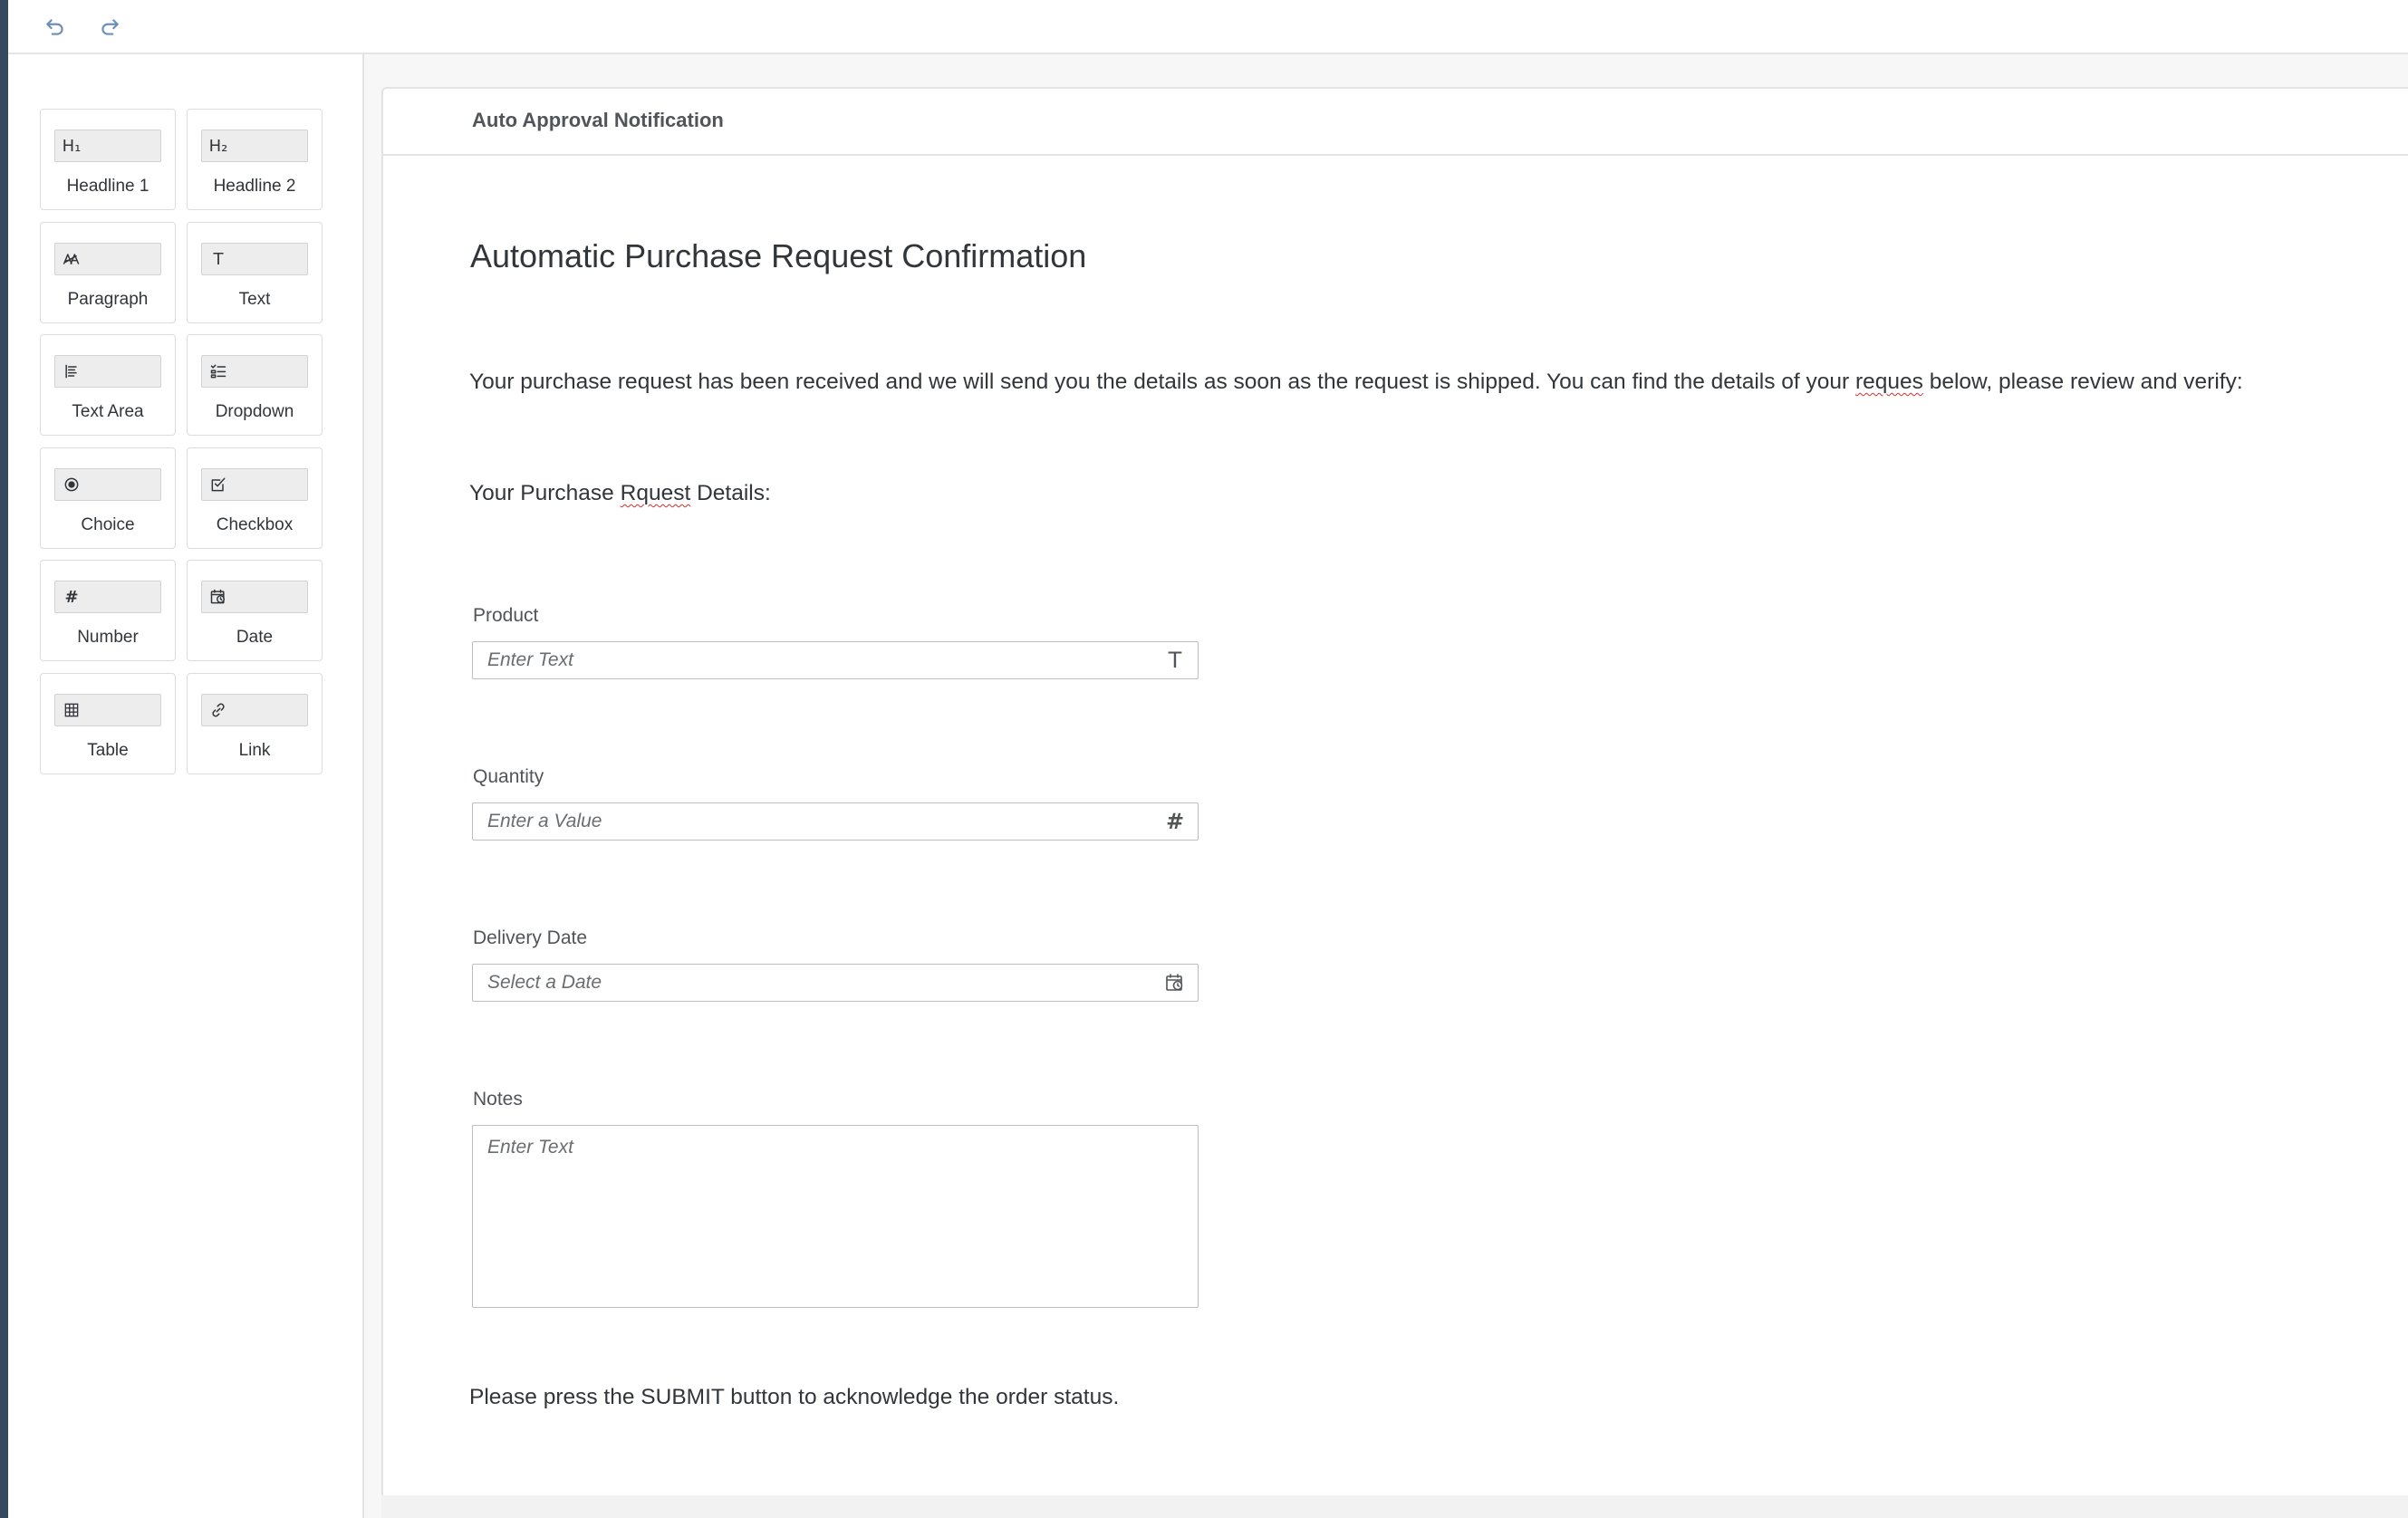 The width and height of the screenshot is (2408, 1518). I want to click on palette-item-text-area: Text Area, so click(108, 385).